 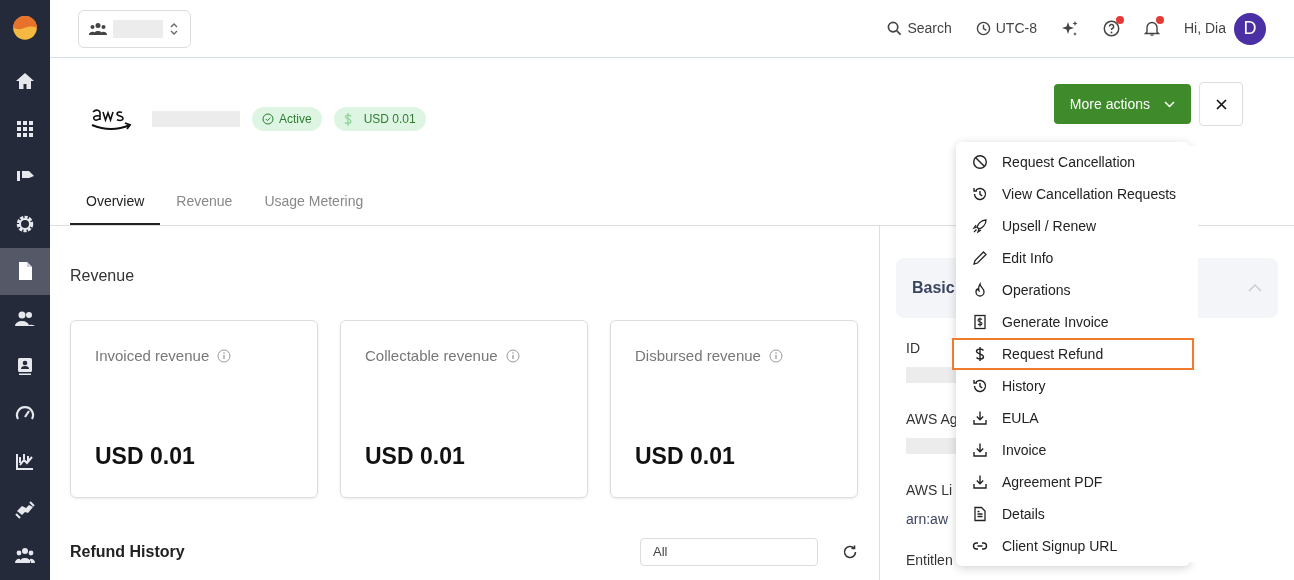 I want to click on search-button: Search, so click(x=919, y=28).